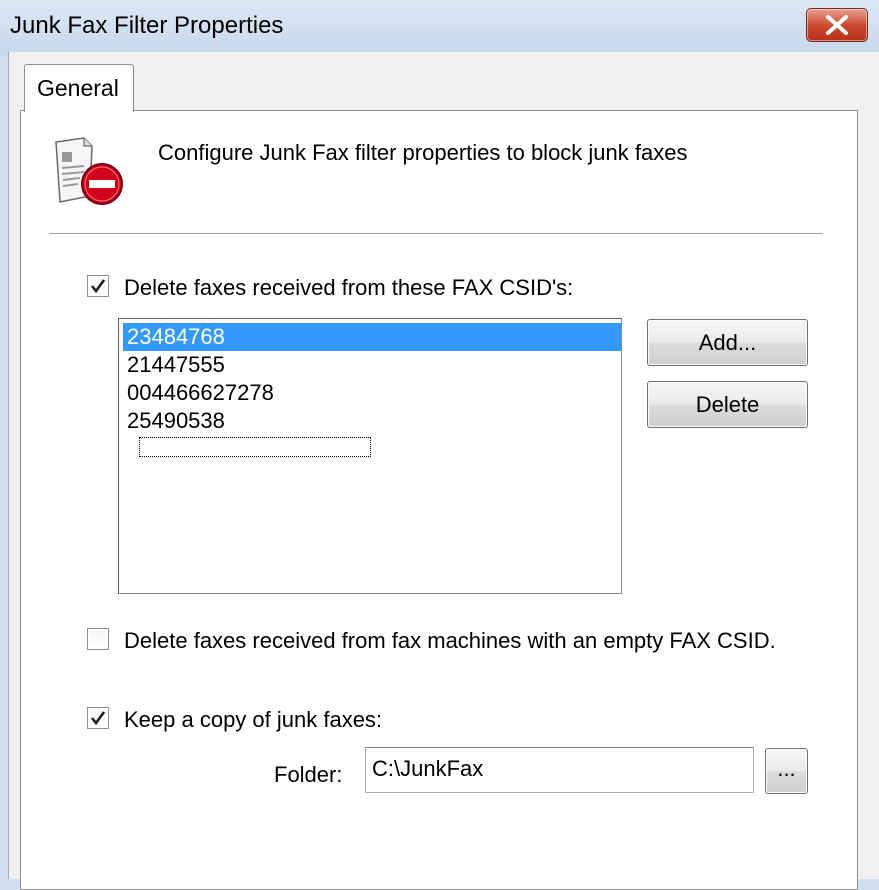 The image size is (879, 890). What do you see at coordinates (372, 337) in the screenshot?
I see `list-item: 23484768` at bounding box center [372, 337].